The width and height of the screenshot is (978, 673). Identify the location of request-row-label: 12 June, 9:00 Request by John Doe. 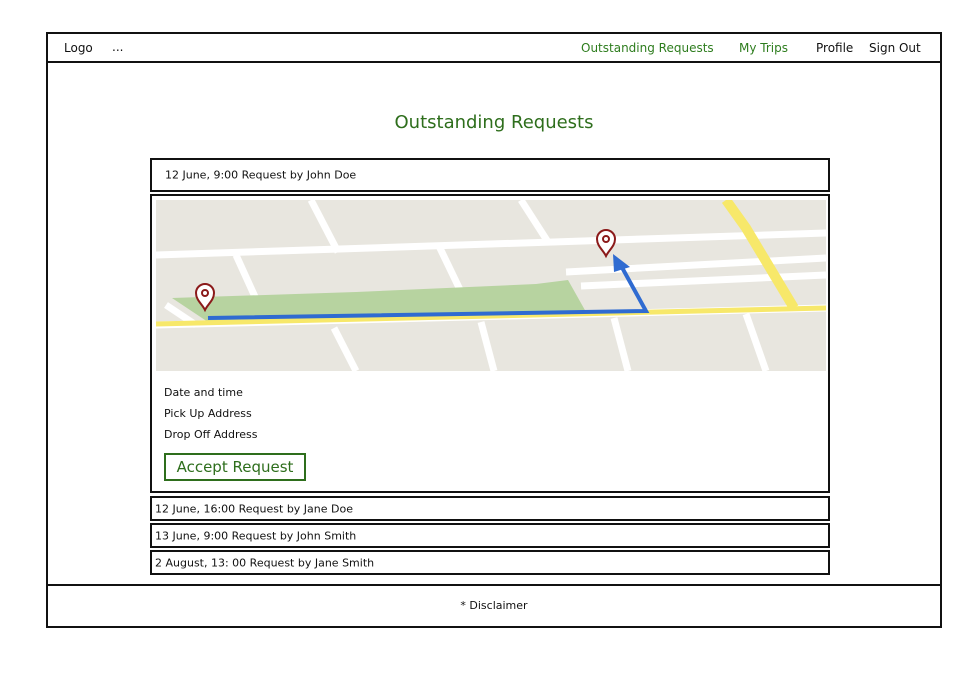
(261, 175).